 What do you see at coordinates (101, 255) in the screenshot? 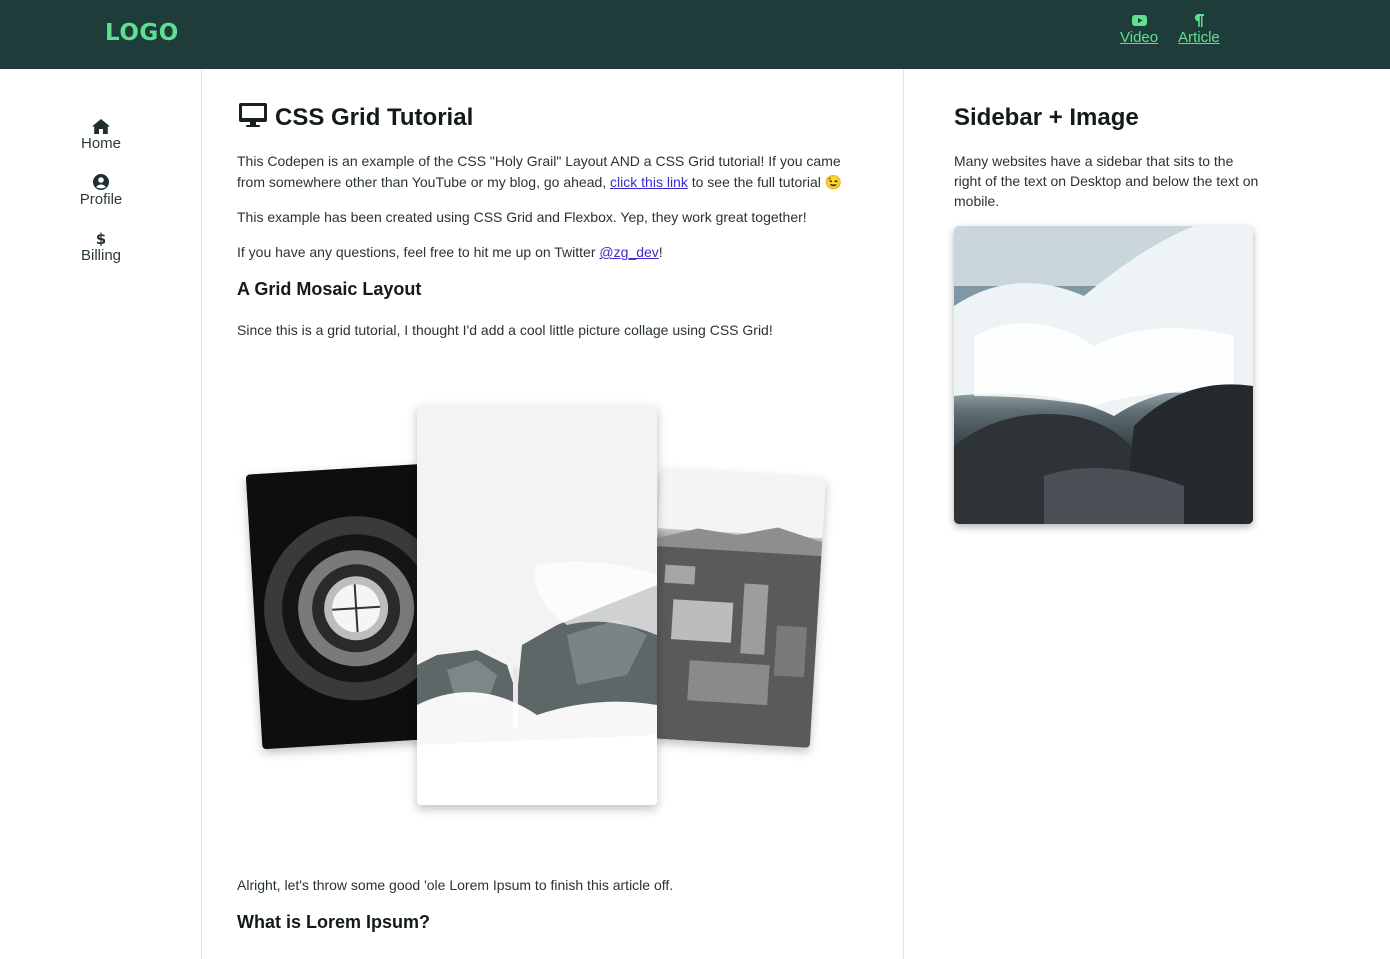
I see `sidebar-item-label: Billing` at bounding box center [101, 255].